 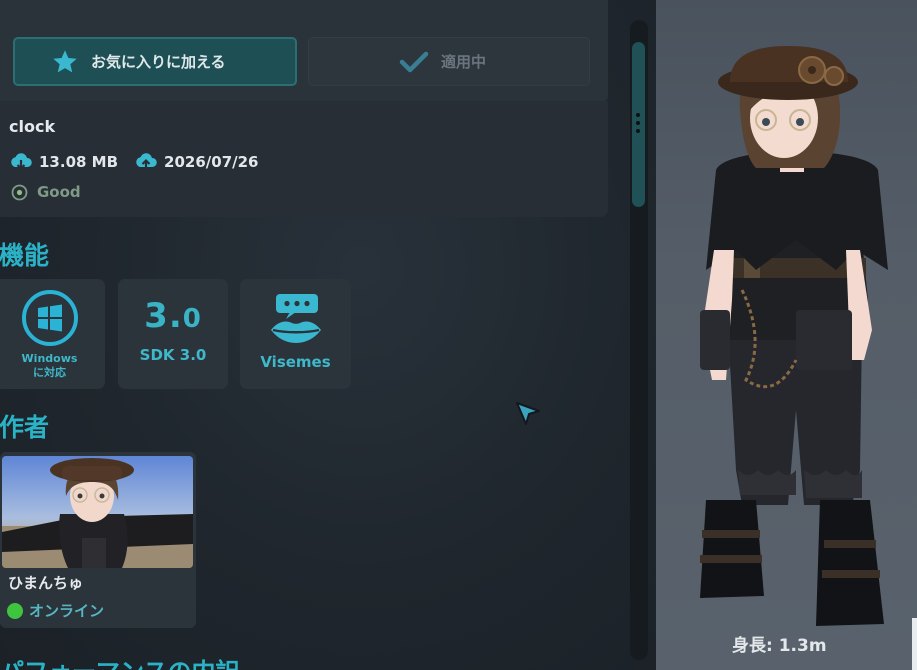 I want to click on applied-label: 適用中, so click(x=464, y=62).